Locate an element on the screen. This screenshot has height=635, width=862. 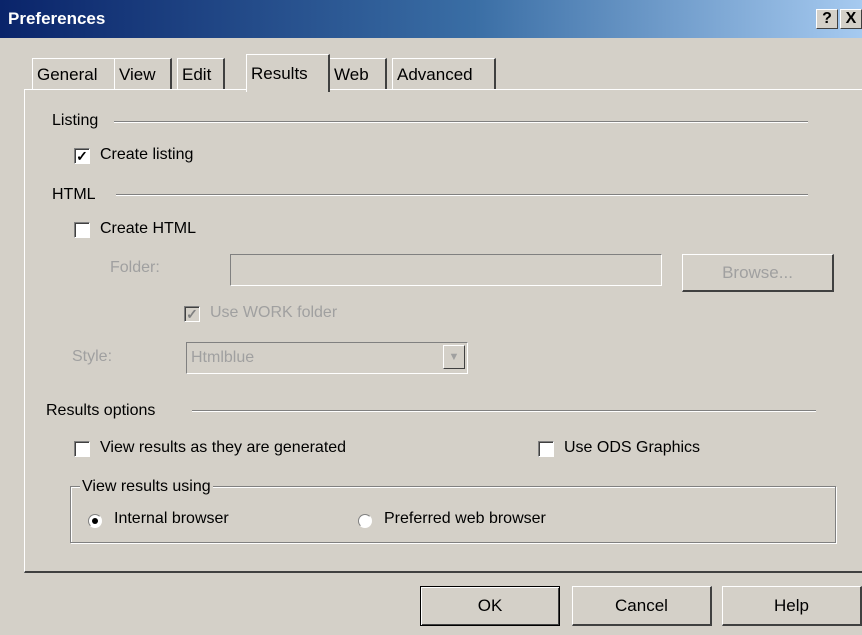
tab-general: General is located at coordinates (74, 74).